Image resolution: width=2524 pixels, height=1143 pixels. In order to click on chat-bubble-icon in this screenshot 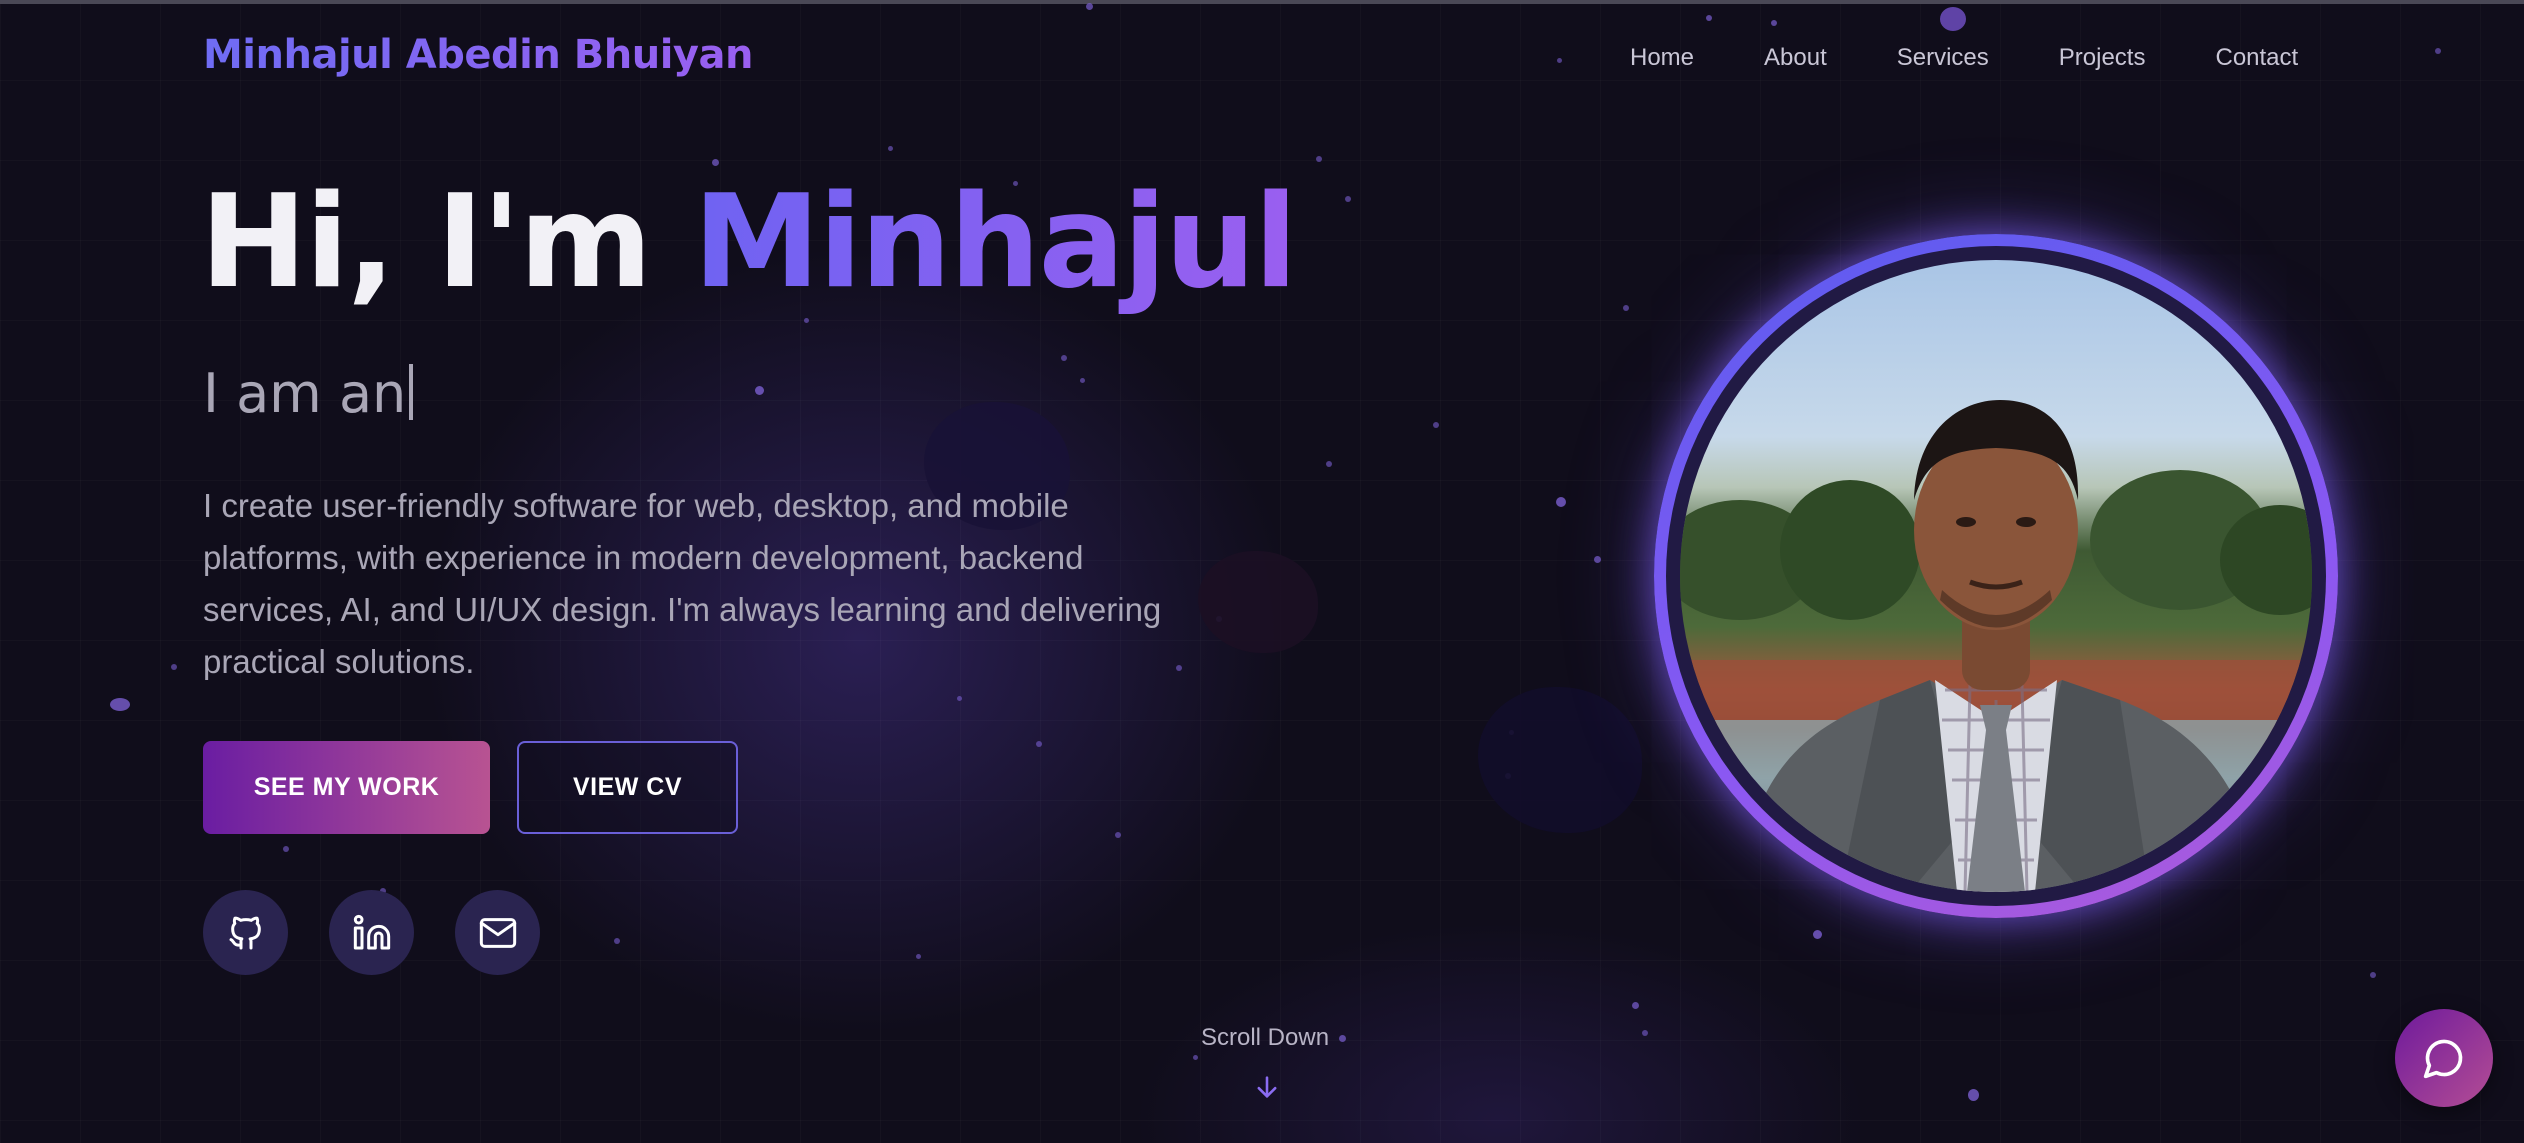, I will do `click(2443, 1059)`.